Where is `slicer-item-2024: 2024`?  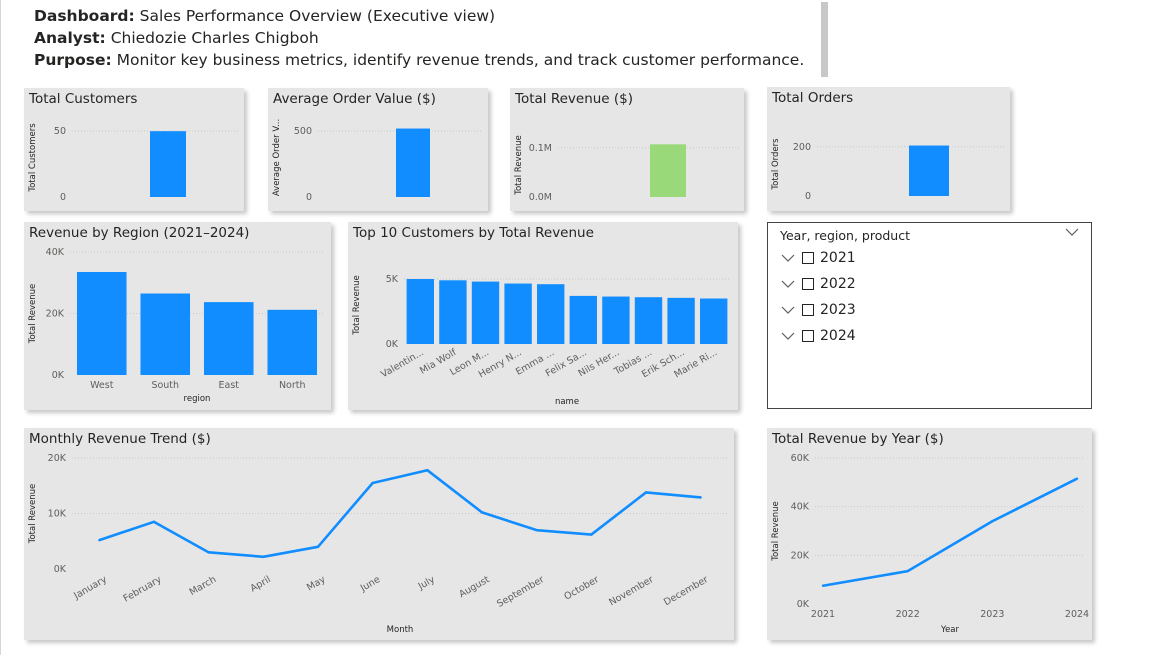
slicer-item-2024: 2024 is located at coordinates (818, 336).